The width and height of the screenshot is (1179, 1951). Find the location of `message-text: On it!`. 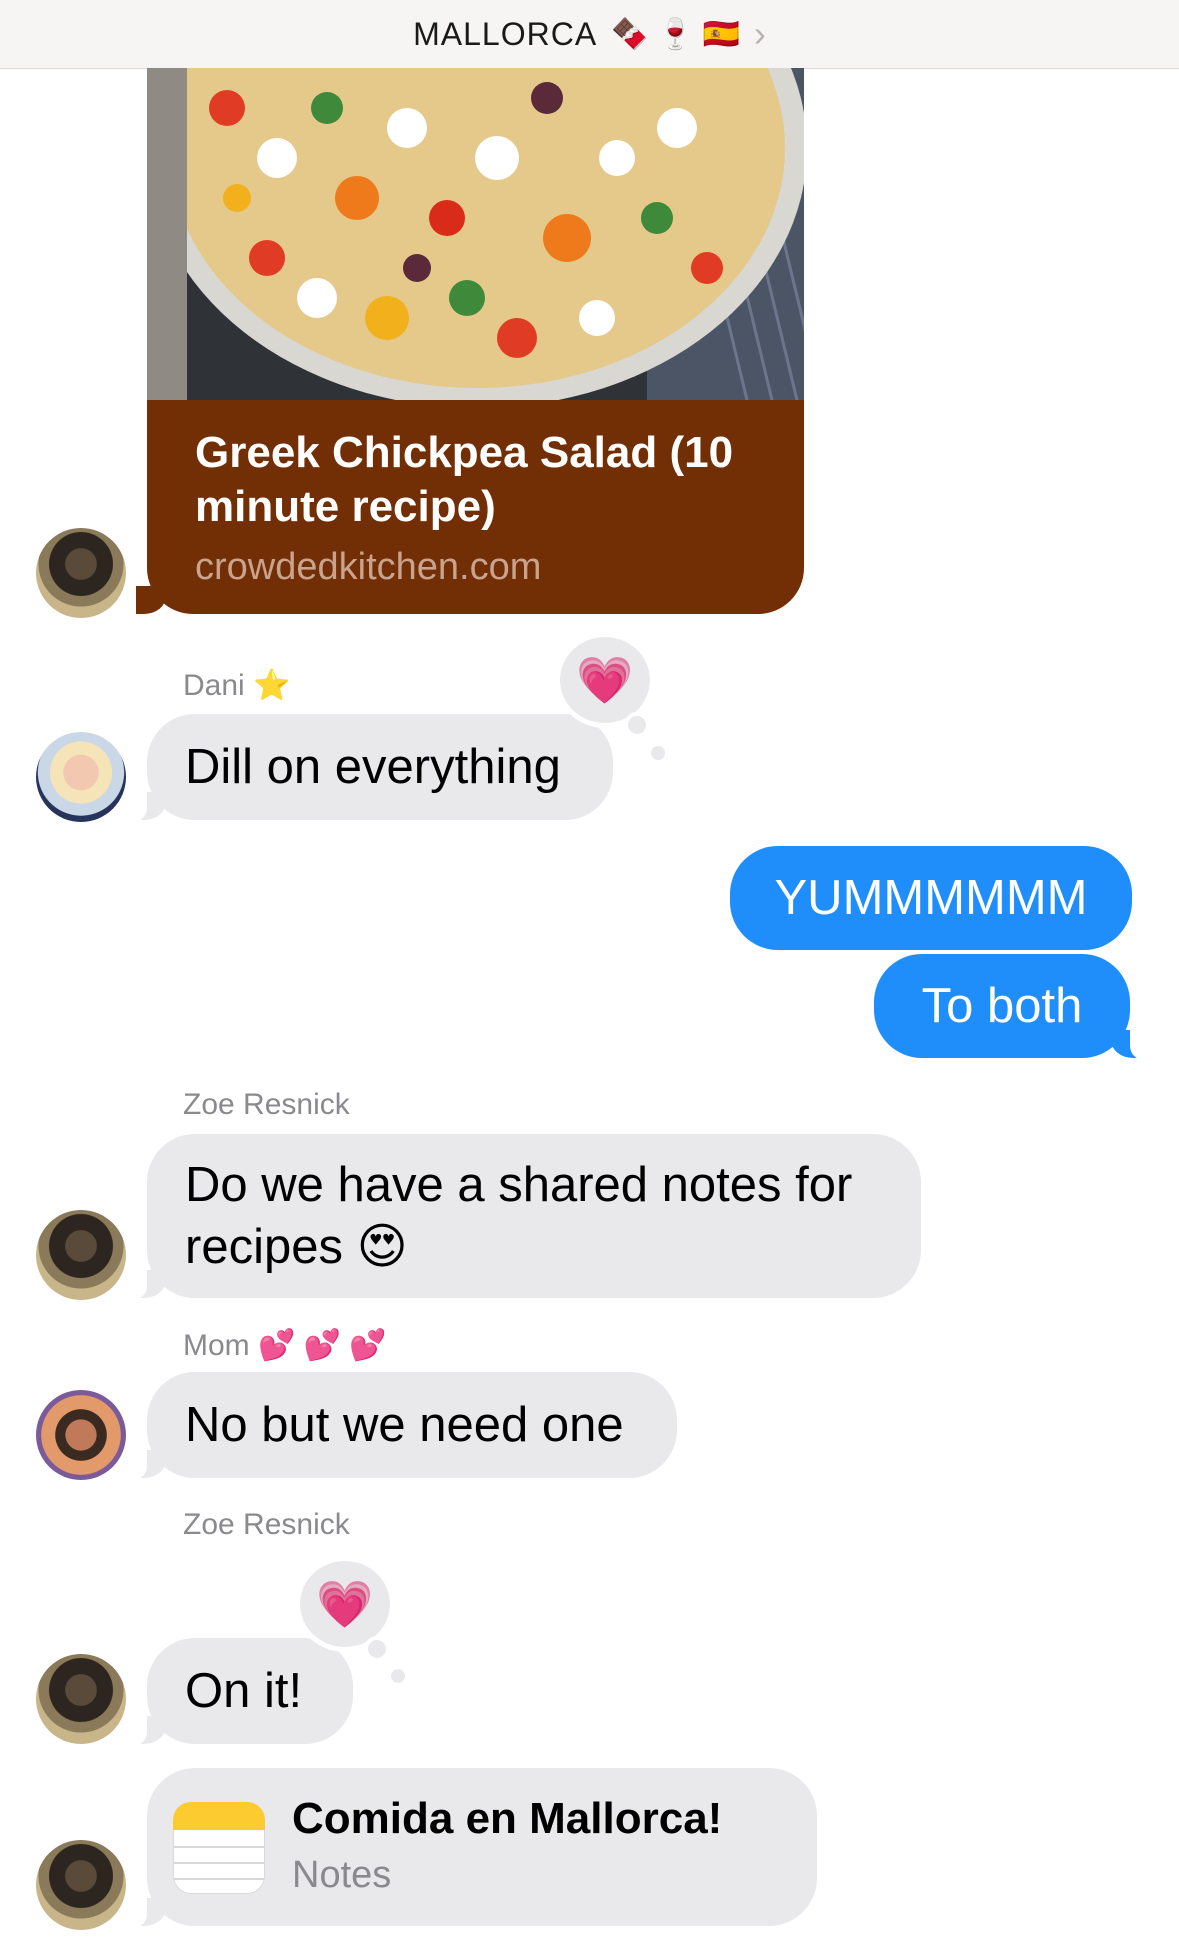

message-text: On it! is located at coordinates (244, 1691).